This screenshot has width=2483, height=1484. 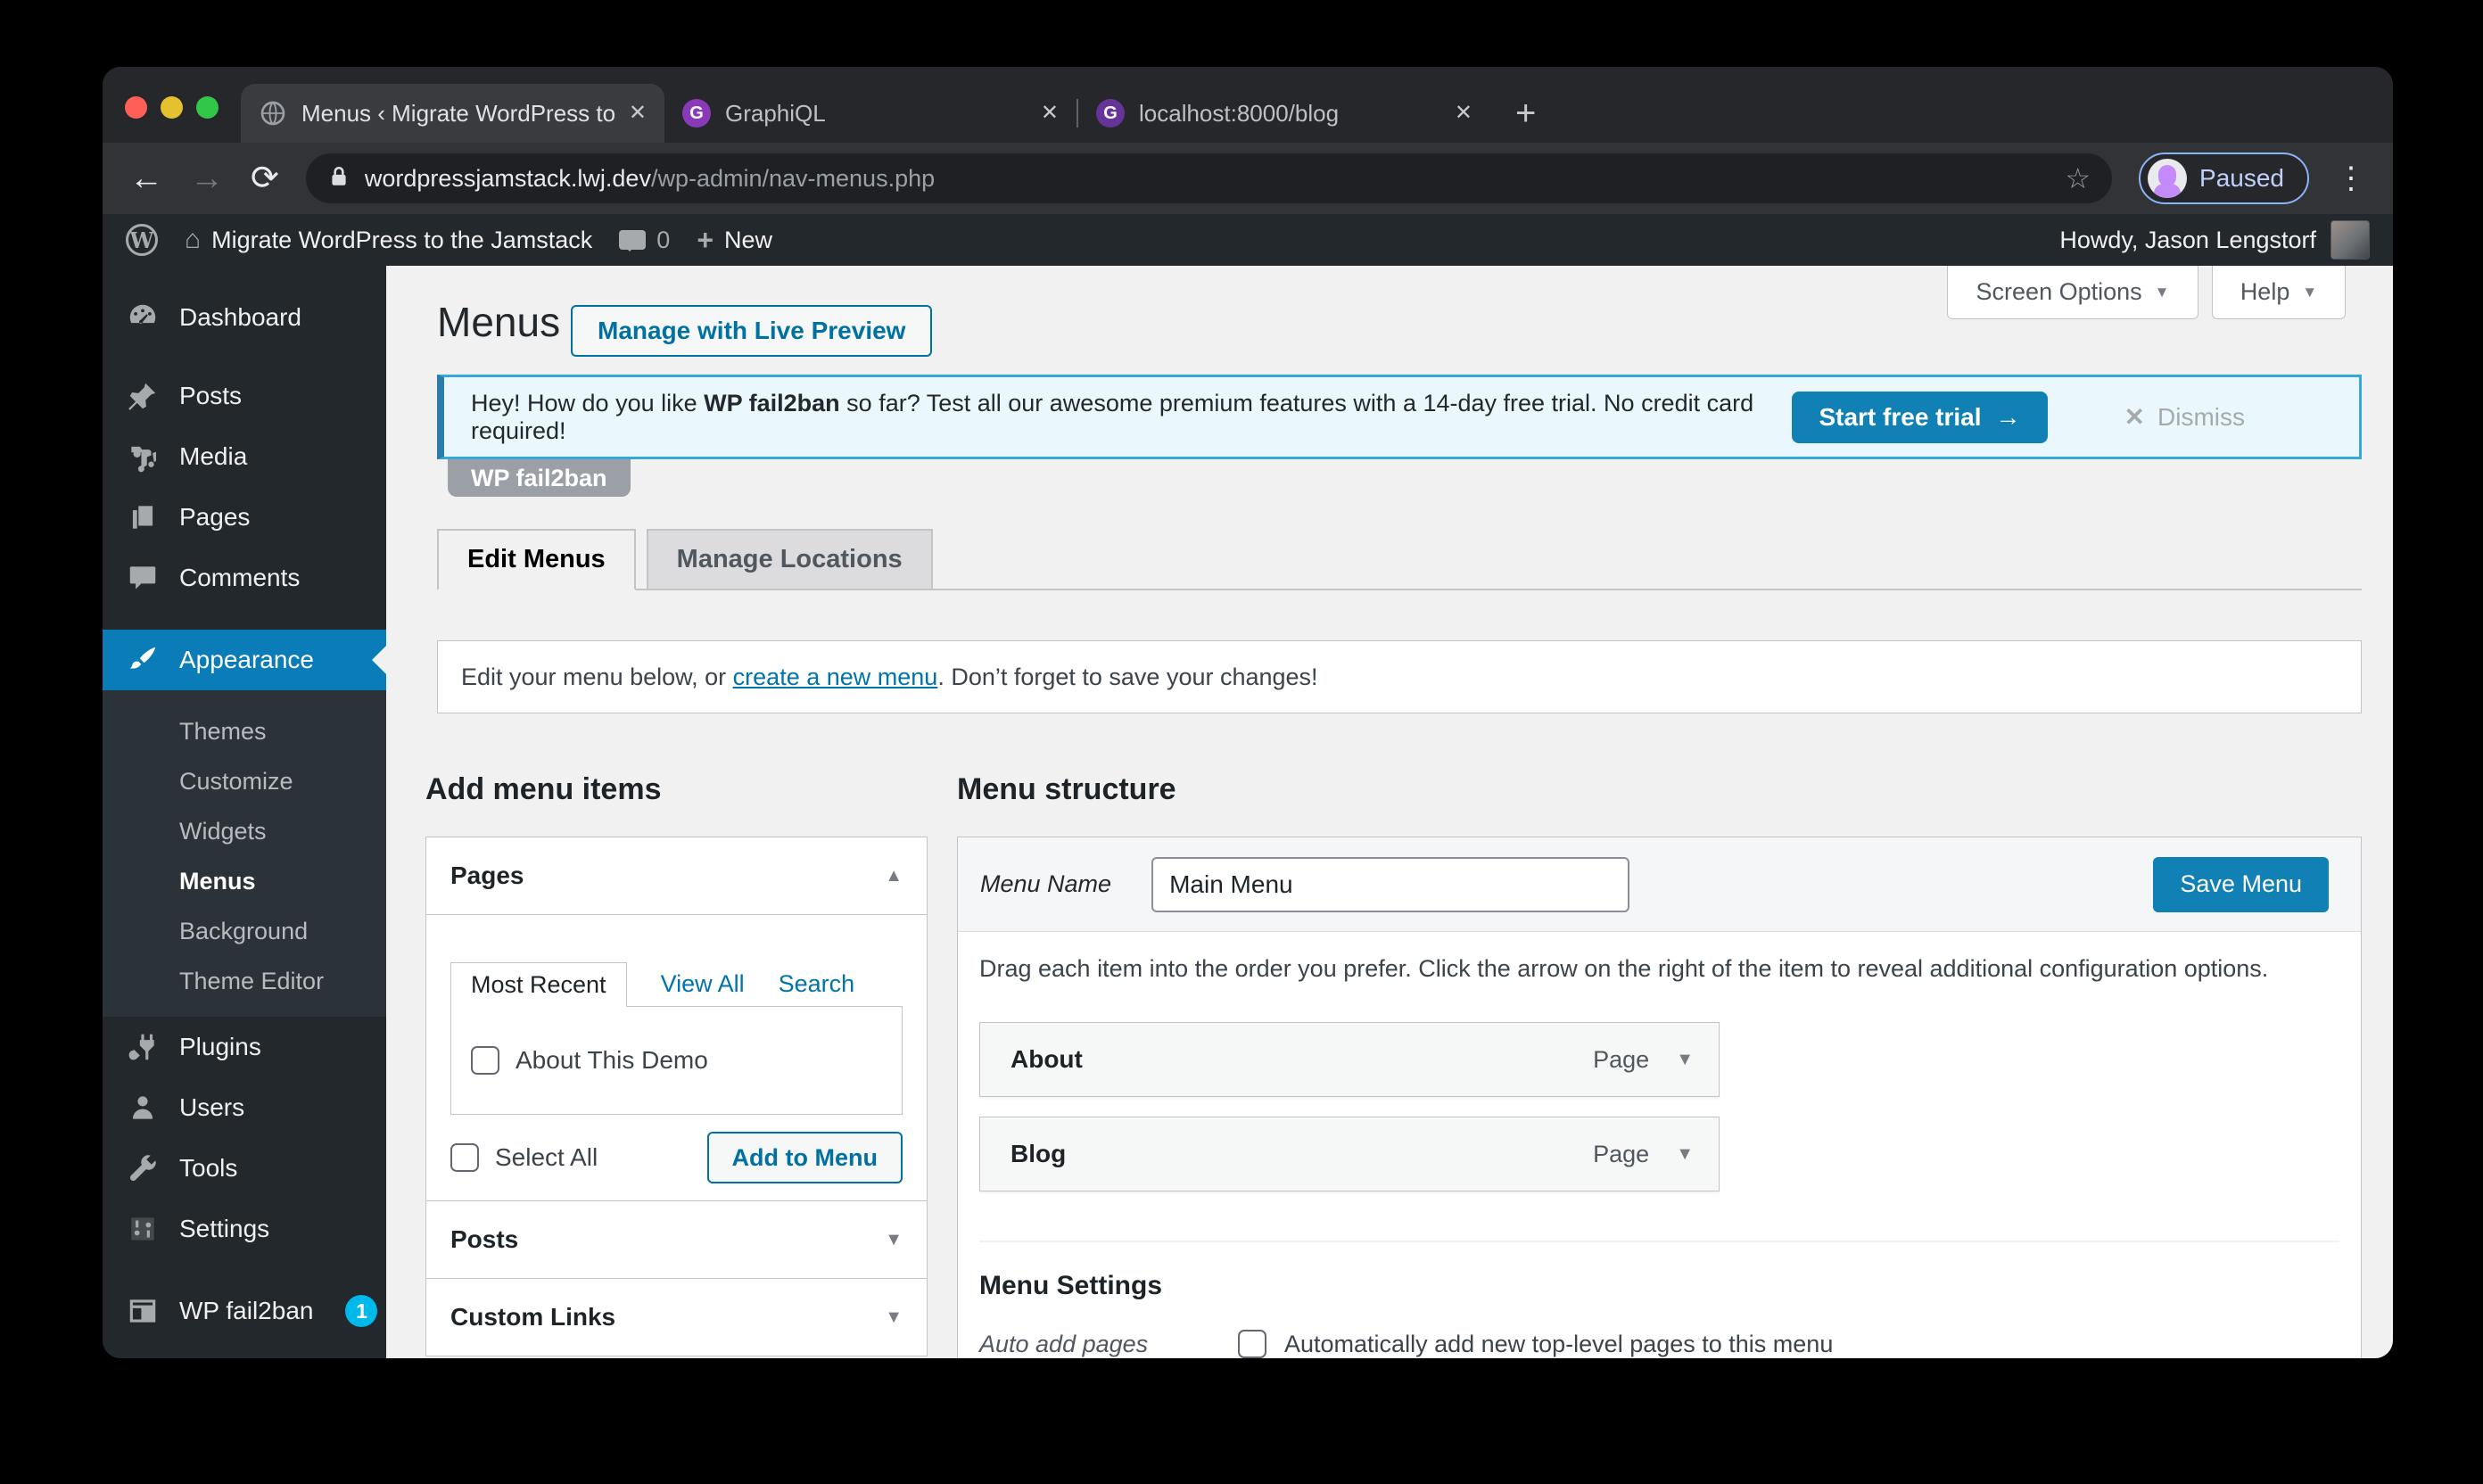 I want to click on menu-name-bar: Menu Name Save Menu, so click(x=1659, y=884).